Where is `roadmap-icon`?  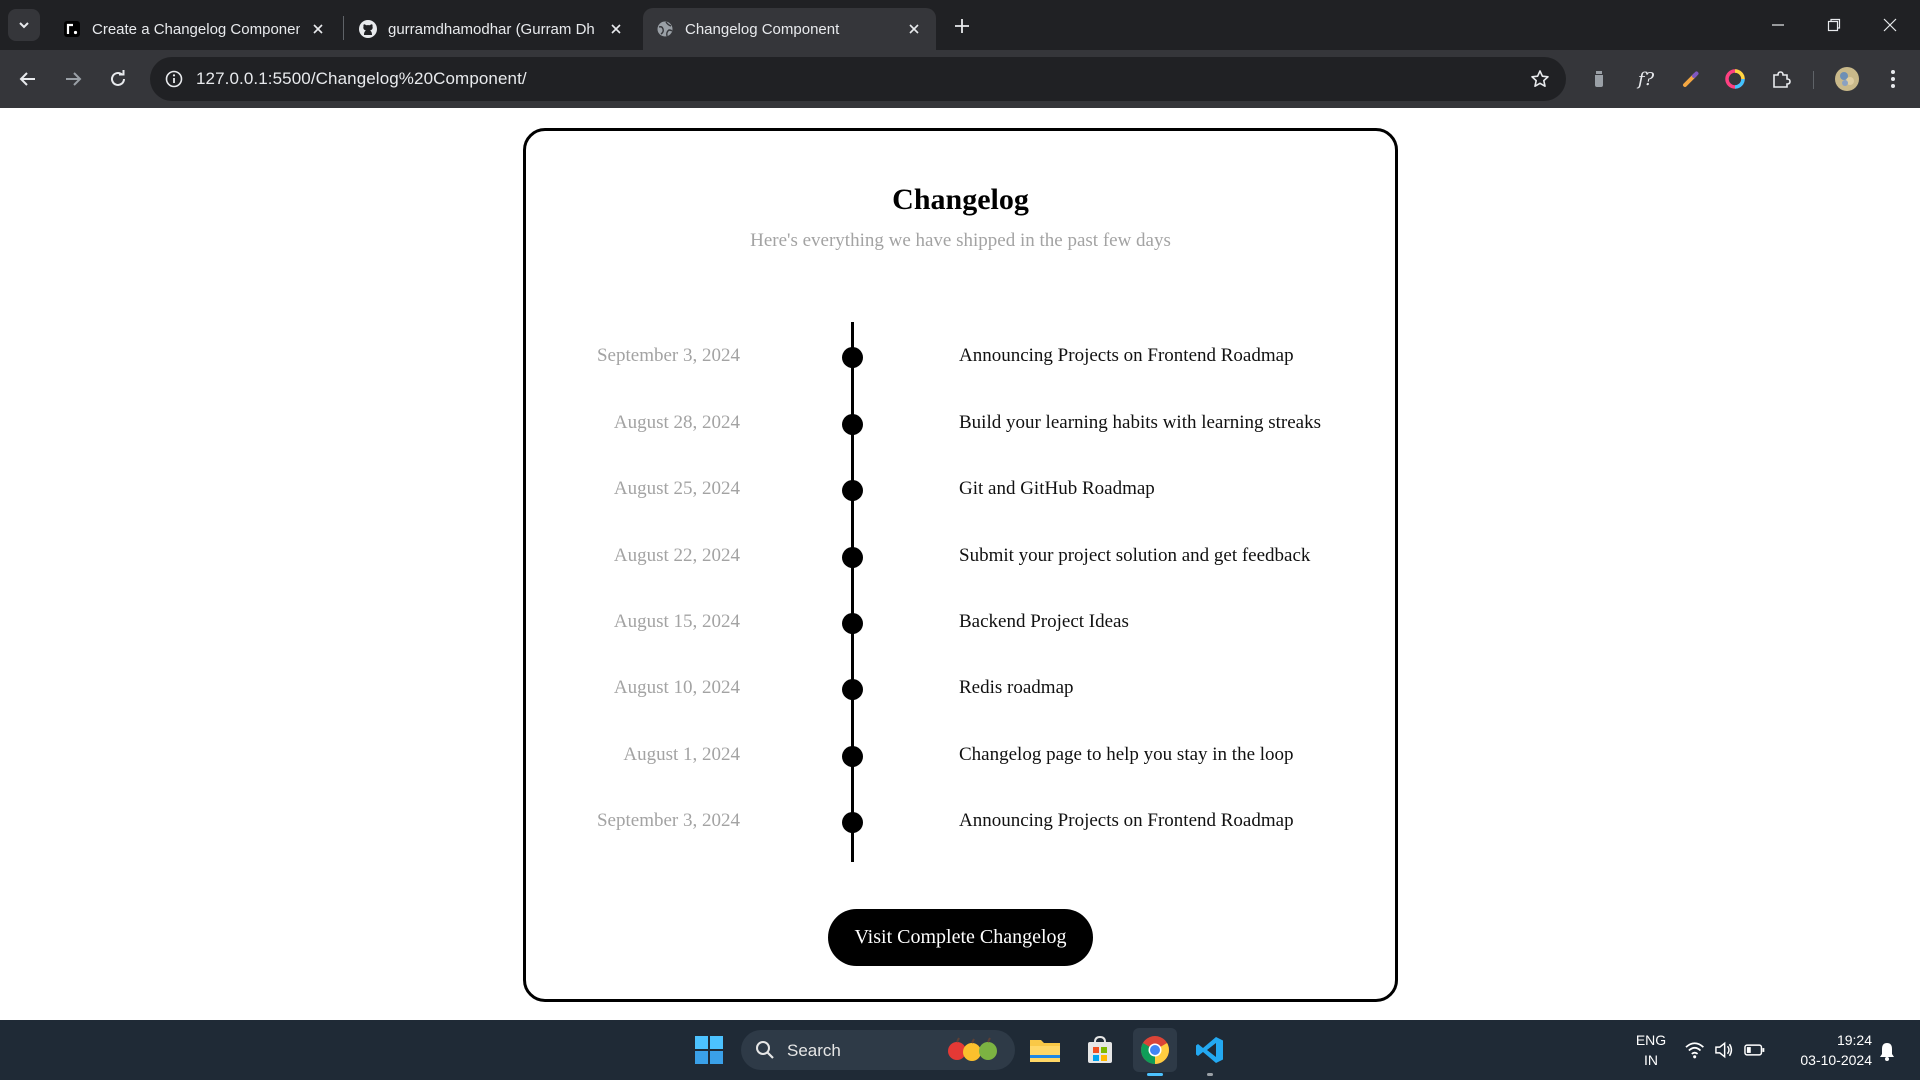
roadmap-icon is located at coordinates (72, 29).